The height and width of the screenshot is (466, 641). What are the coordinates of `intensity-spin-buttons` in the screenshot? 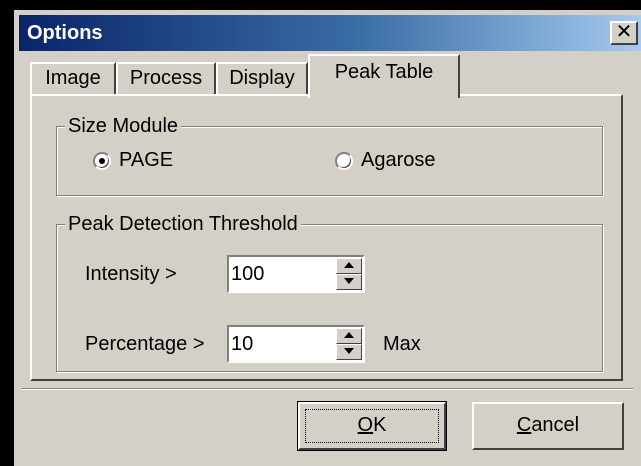 It's located at (349, 274).